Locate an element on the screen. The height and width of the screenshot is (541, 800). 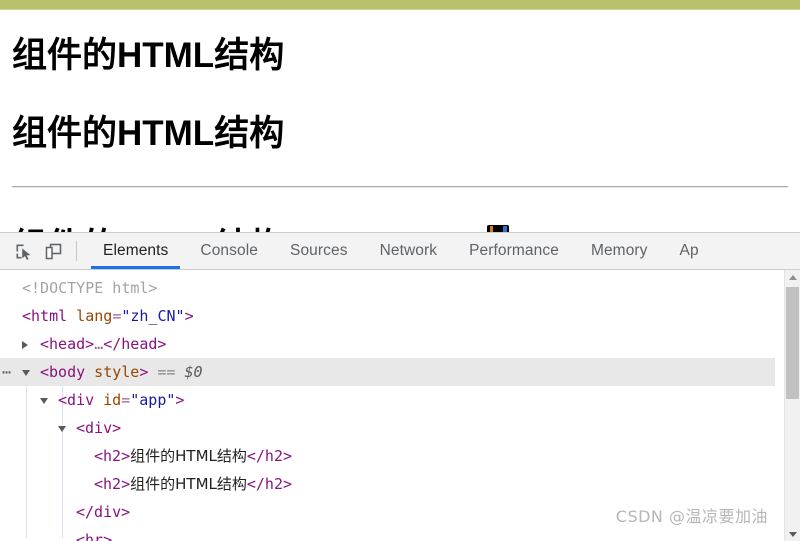
dom-divapp-open: <div is located at coordinates (76, 400).